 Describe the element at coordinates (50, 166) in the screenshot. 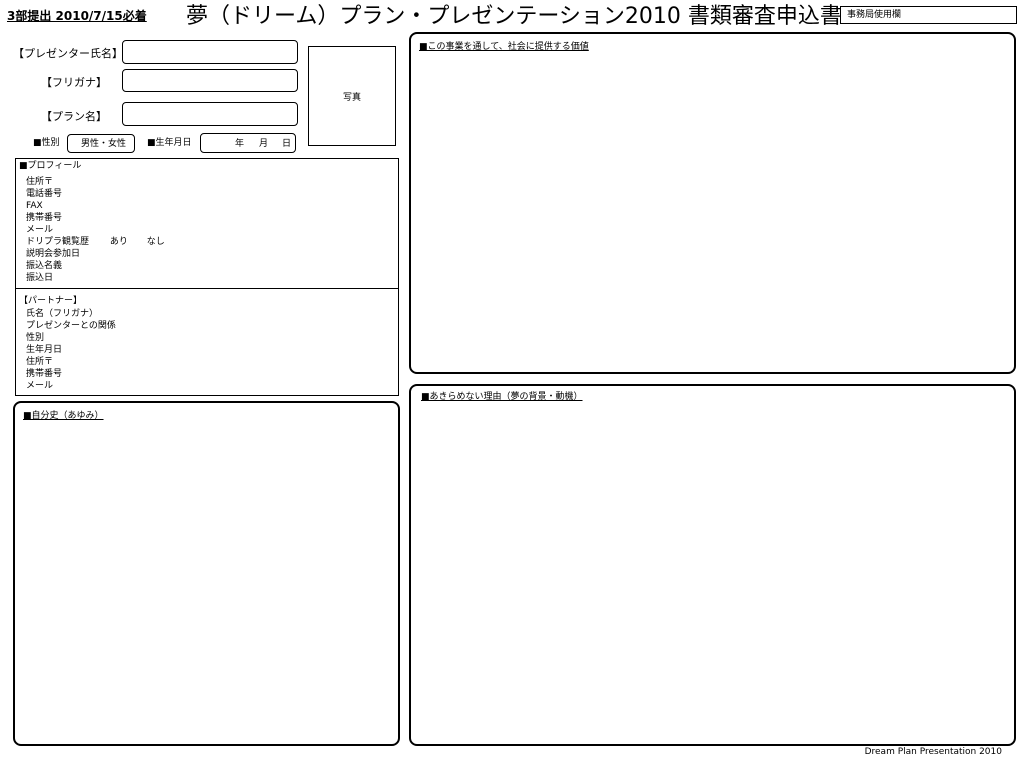

I see `profile-title: ■プロフィール` at that location.